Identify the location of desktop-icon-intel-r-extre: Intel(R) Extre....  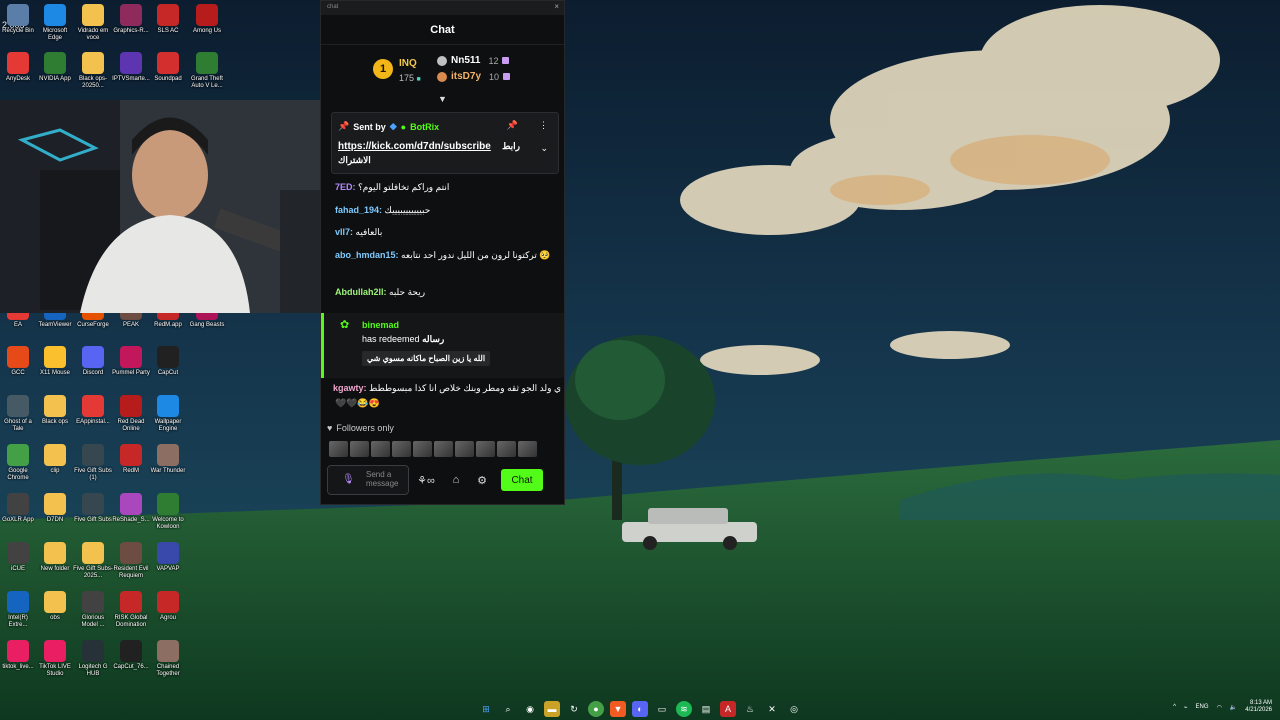
(19, 610).